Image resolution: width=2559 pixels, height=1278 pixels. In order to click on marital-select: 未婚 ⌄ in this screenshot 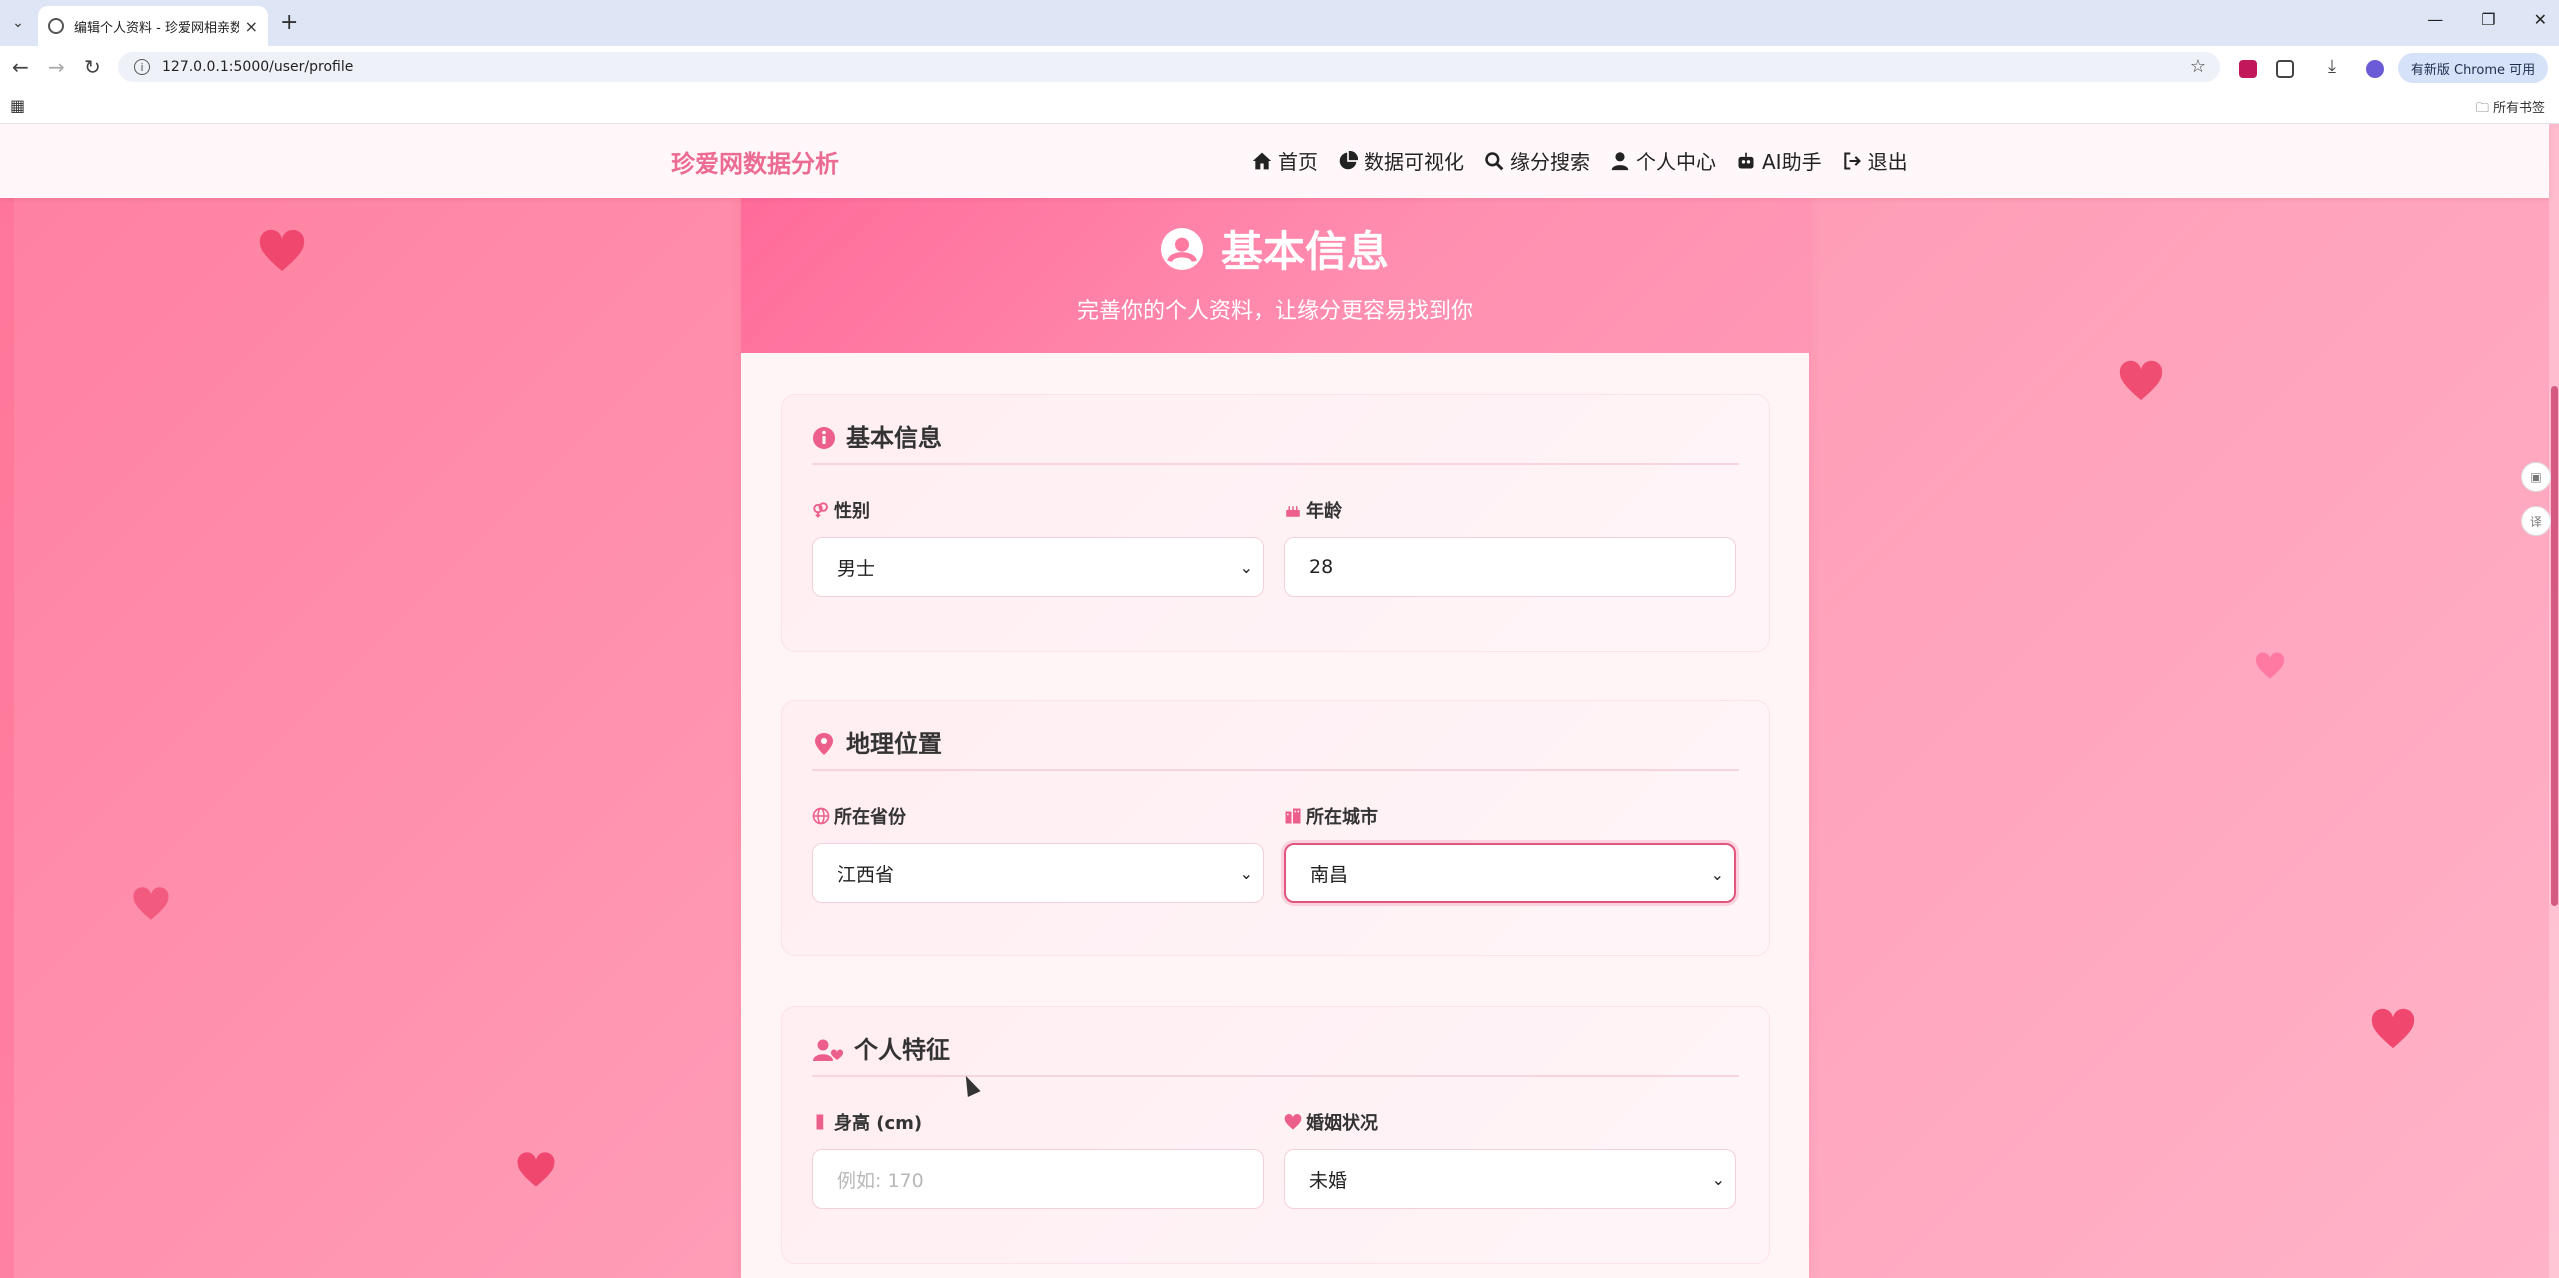, I will do `click(1510, 1179)`.